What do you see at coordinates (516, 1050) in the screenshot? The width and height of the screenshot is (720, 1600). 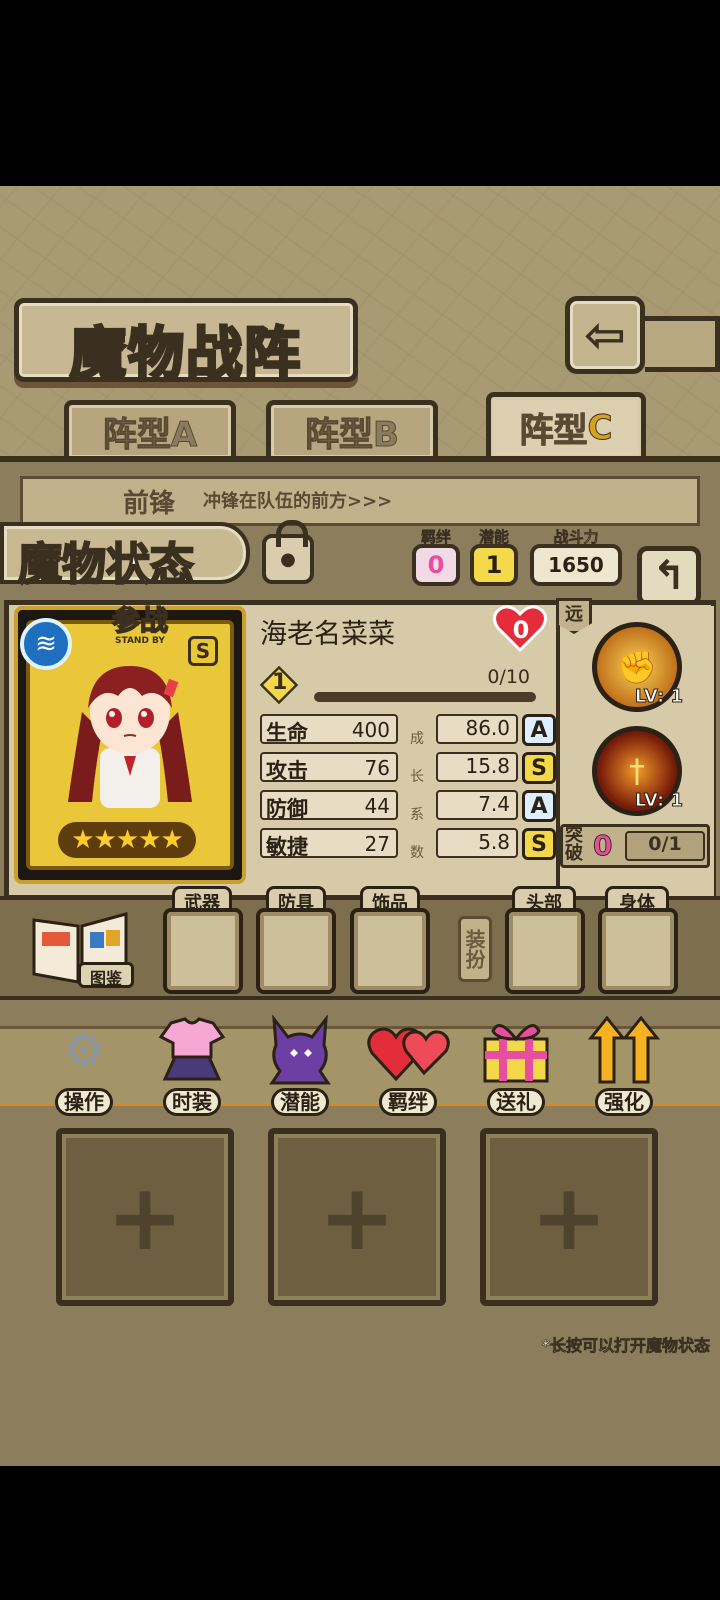 I see `gift-icon` at bounding box center [516, 1050].